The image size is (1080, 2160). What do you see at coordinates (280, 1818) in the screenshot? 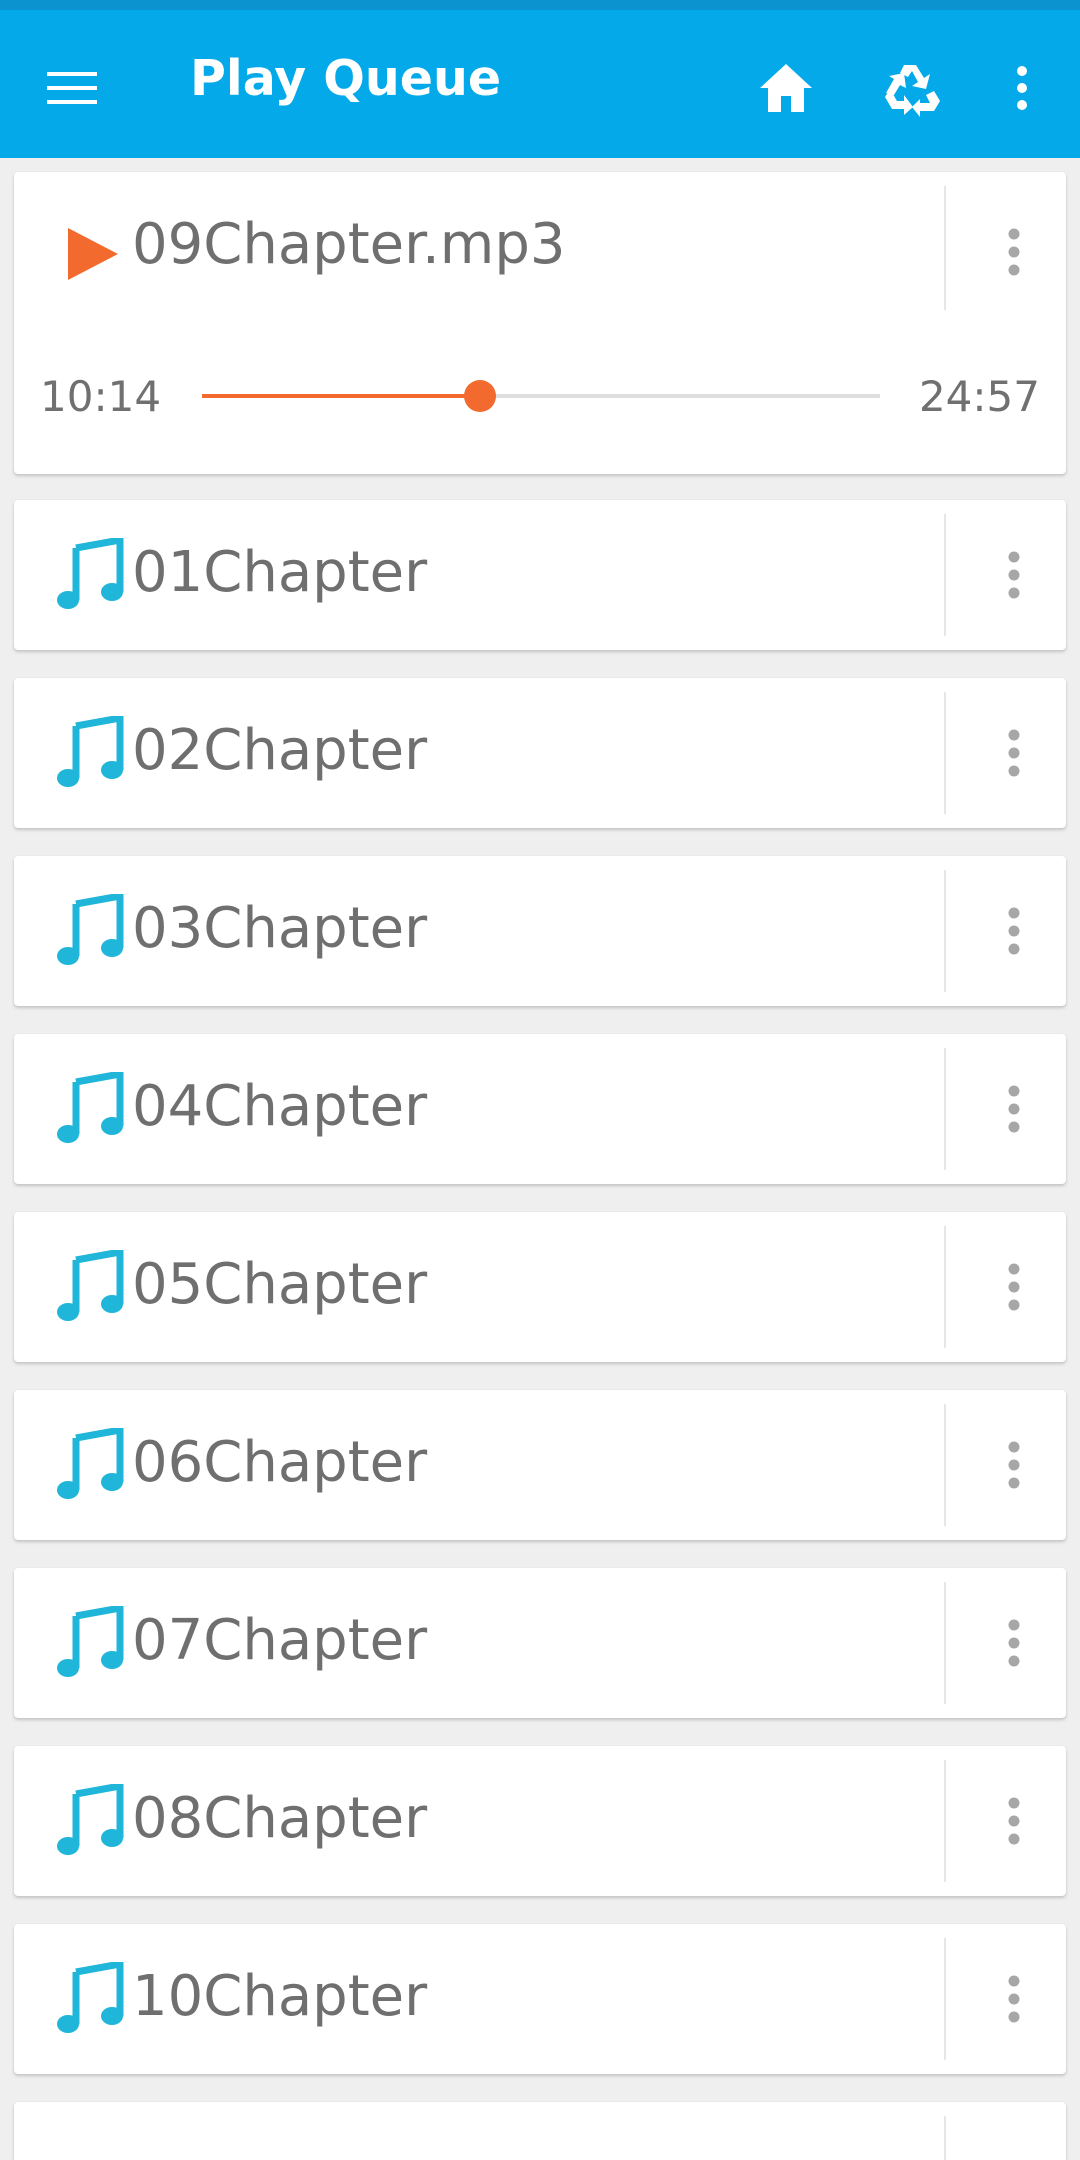
I see `queue-item-title: 08Chapter` at bounding box center [280, 1818].